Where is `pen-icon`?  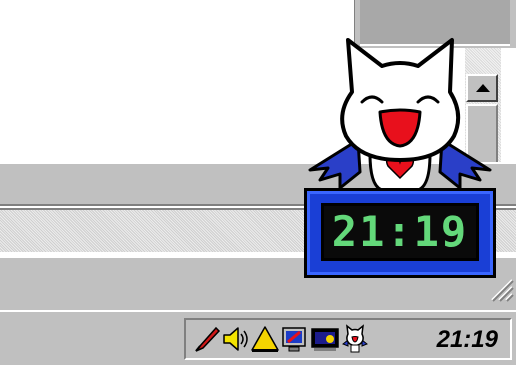
pen-icon is located at coordinates (207, 339).